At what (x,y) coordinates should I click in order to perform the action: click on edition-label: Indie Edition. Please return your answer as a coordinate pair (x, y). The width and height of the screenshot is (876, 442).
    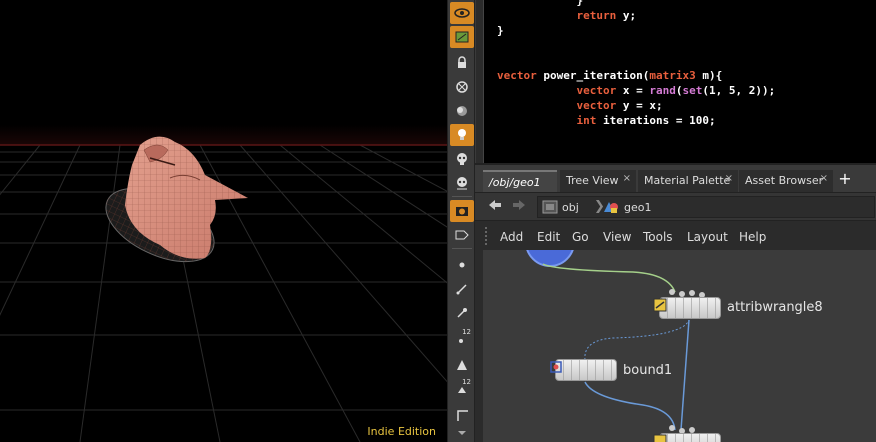
    Looking at the image, I should click on (401, 431).